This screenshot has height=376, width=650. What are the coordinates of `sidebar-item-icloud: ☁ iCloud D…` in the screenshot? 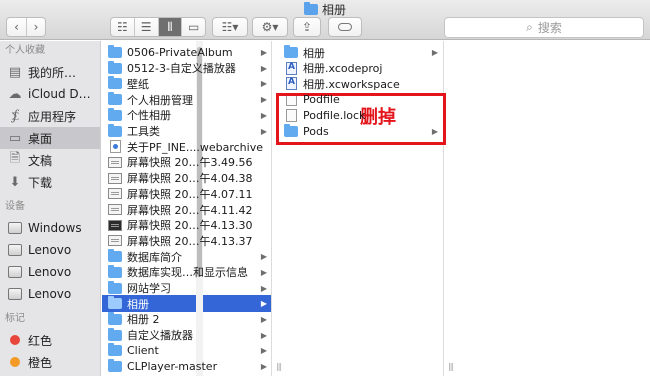 It's located at (50, 94).